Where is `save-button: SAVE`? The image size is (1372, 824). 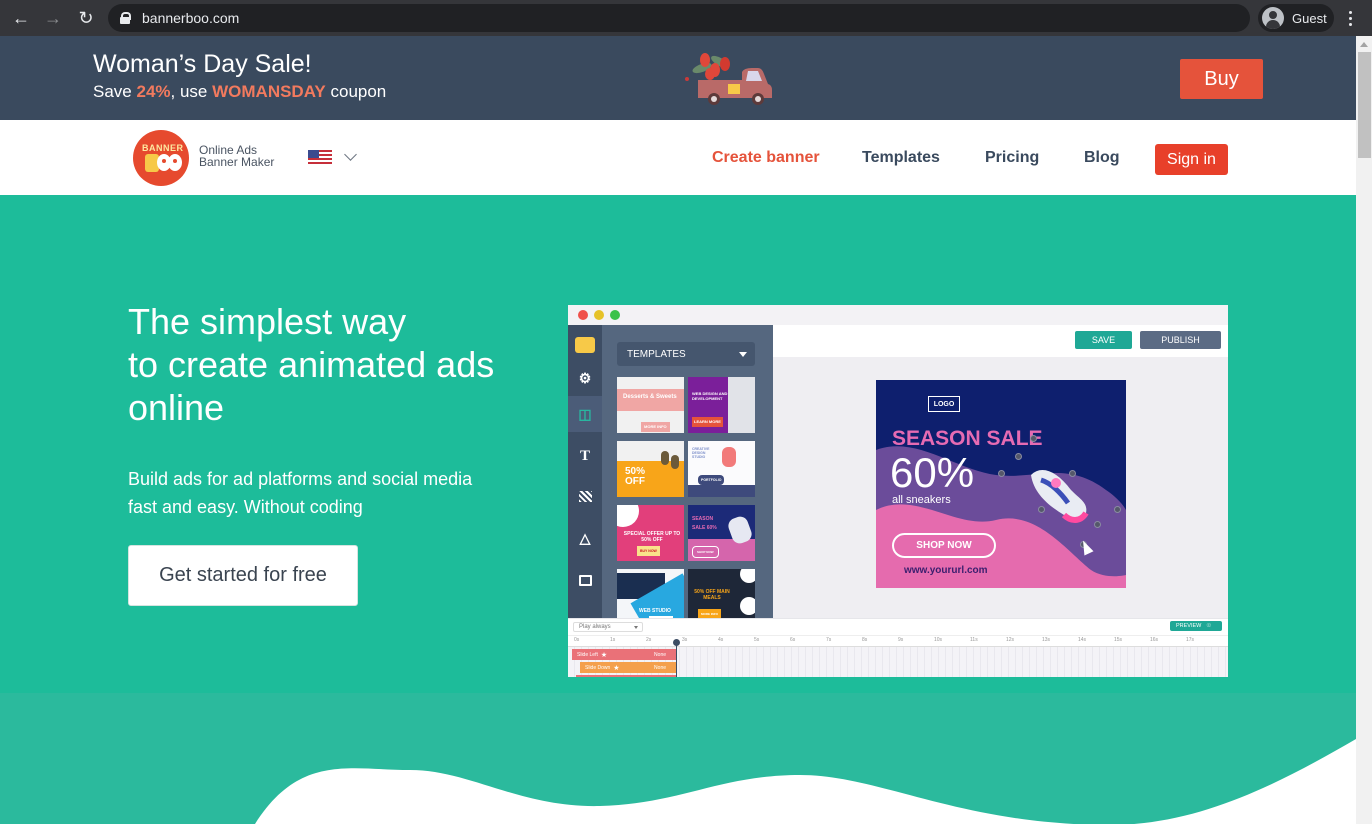 save-button: SAVE is located at coordinates (1103, 340).